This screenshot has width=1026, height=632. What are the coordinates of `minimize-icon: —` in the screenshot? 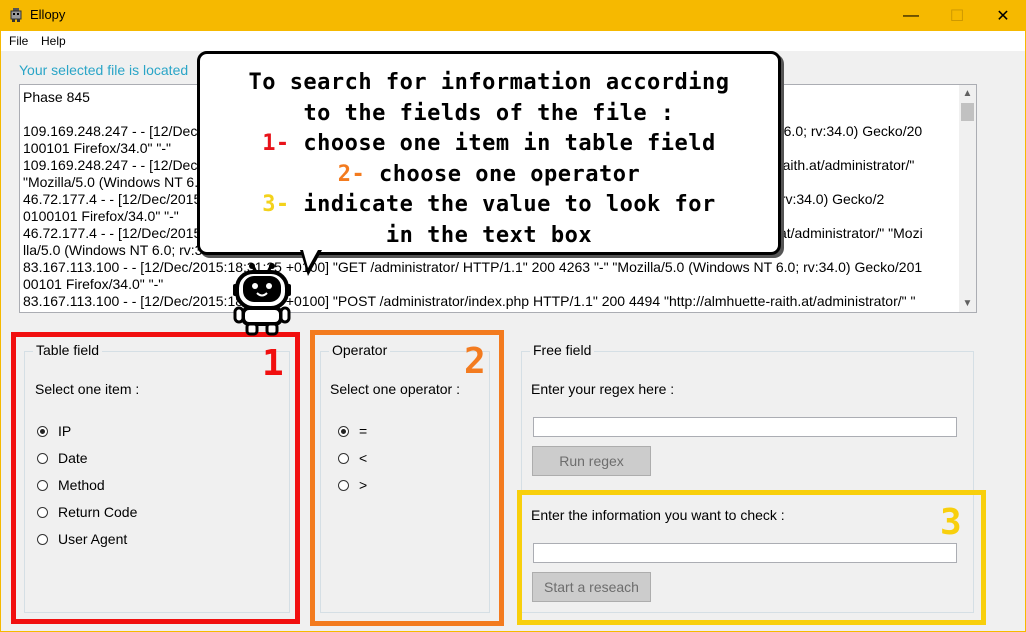 It's located at (911, 15).